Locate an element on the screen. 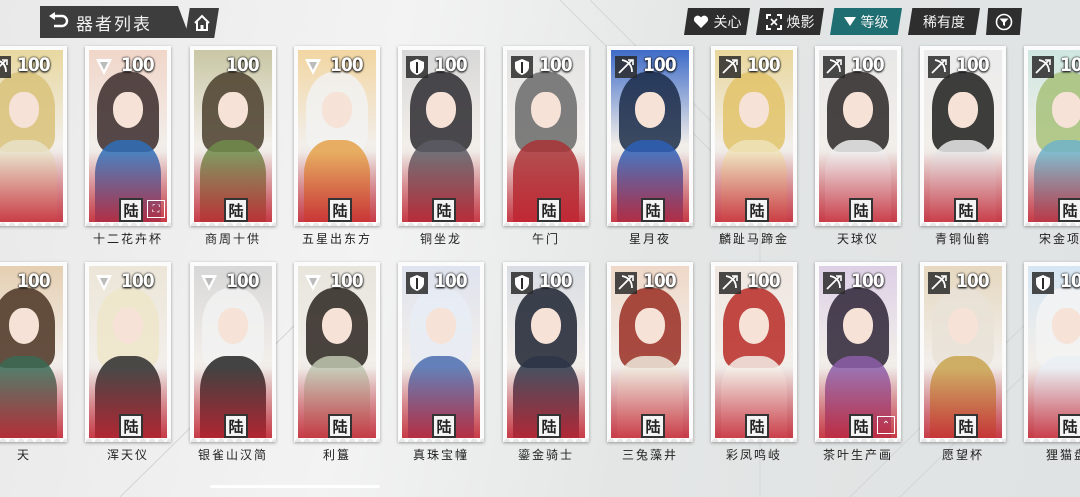  back-icon is located at coordinates (58, 22).